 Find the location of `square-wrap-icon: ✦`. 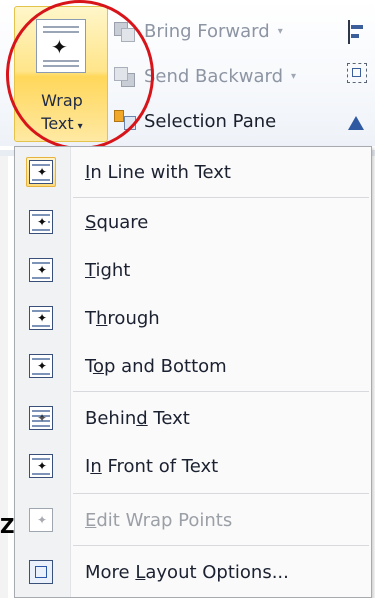

square-wrap-icon: ✦ is located at coordinates (41, 222).